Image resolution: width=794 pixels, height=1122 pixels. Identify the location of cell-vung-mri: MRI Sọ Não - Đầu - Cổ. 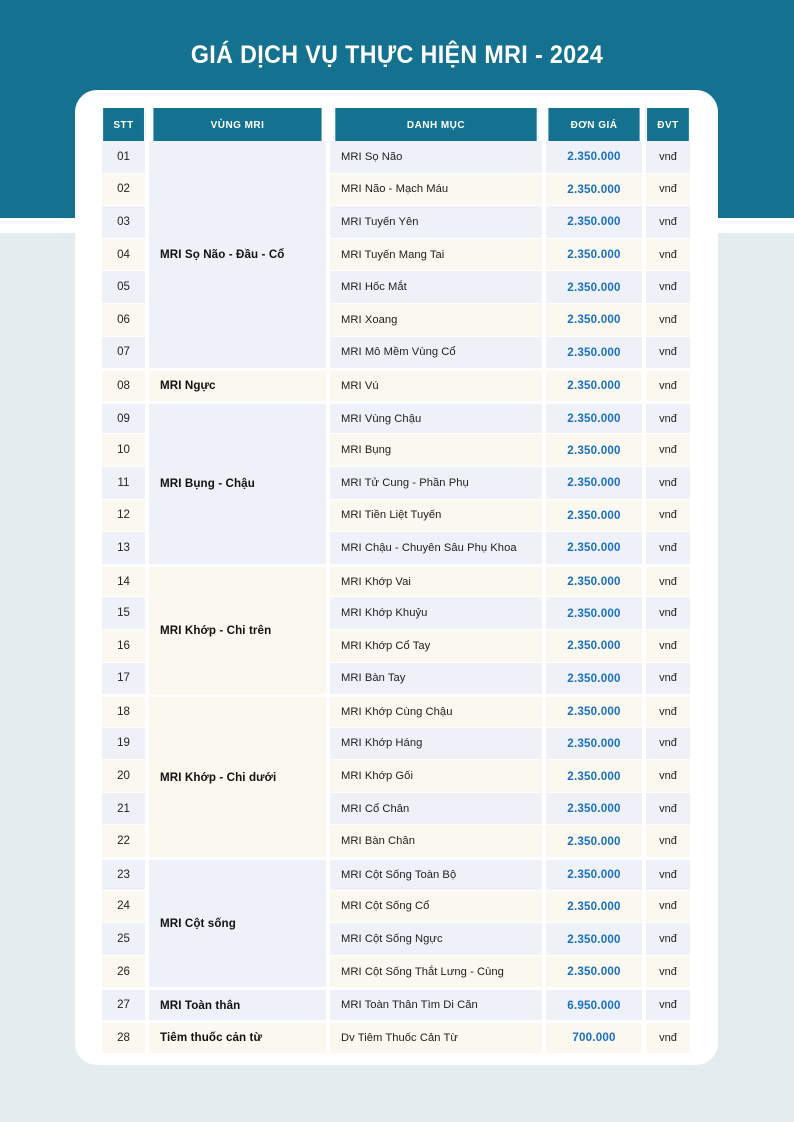
(237, 255).